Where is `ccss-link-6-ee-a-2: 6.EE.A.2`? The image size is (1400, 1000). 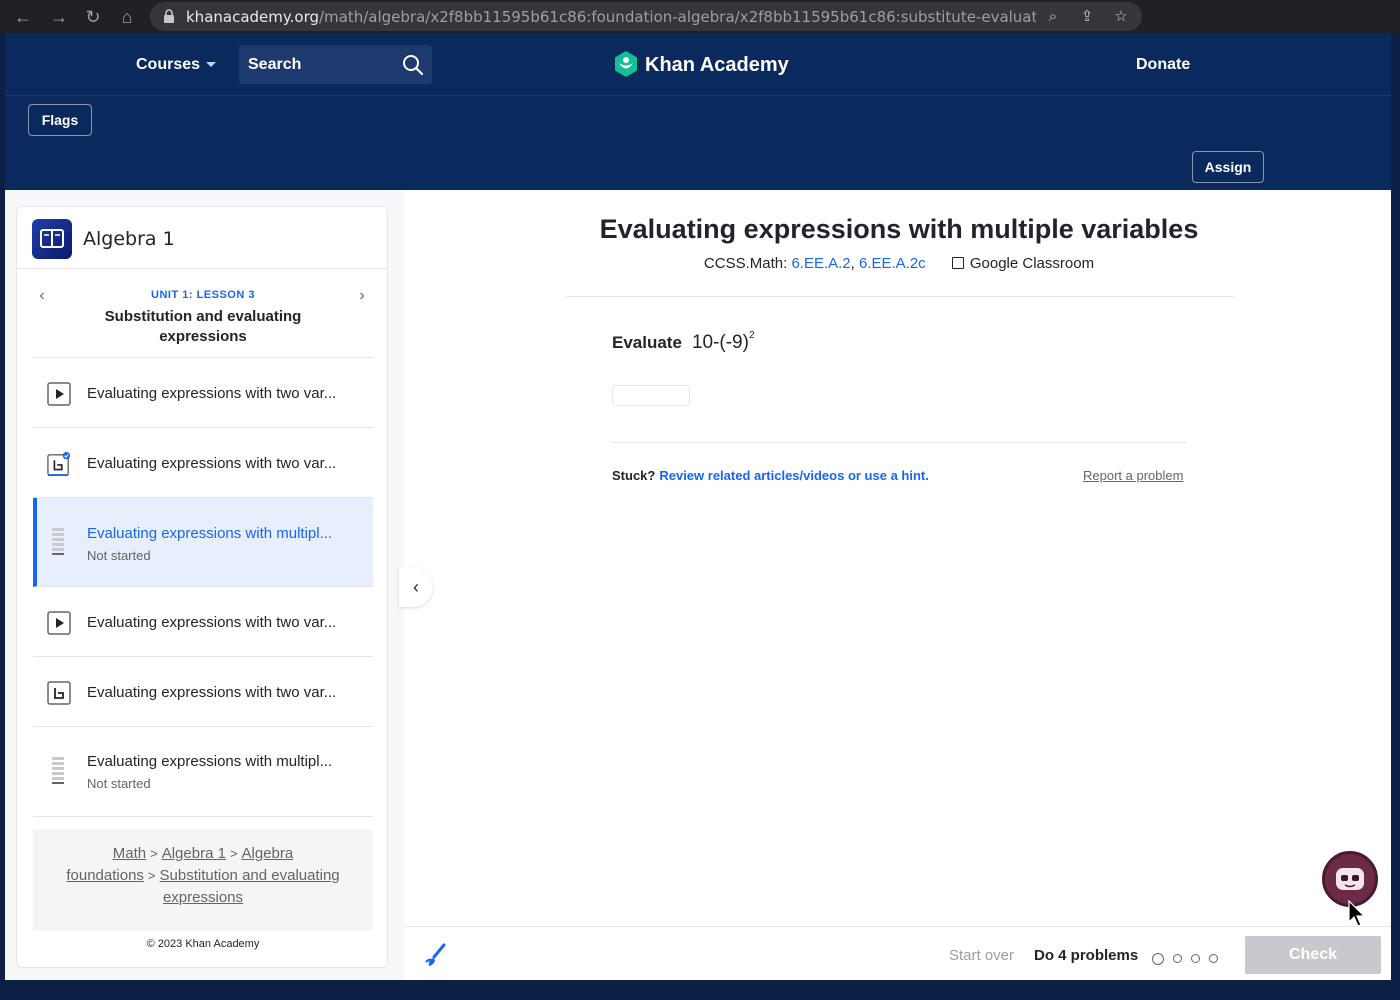
ccss-link-6-ee-a-2: 6.EE.A.2 is located at coordinates (820, 263).